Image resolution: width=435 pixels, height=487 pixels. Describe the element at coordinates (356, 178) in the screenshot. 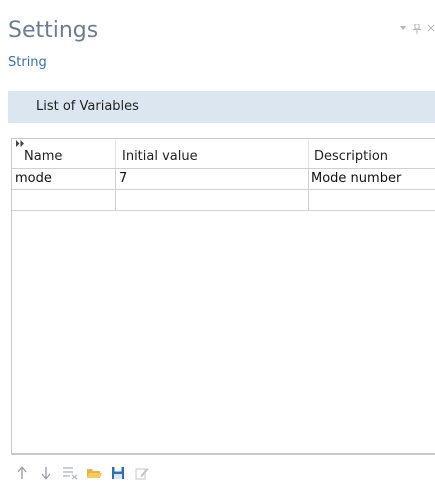

I see `cell-description: Mode number` at that location.